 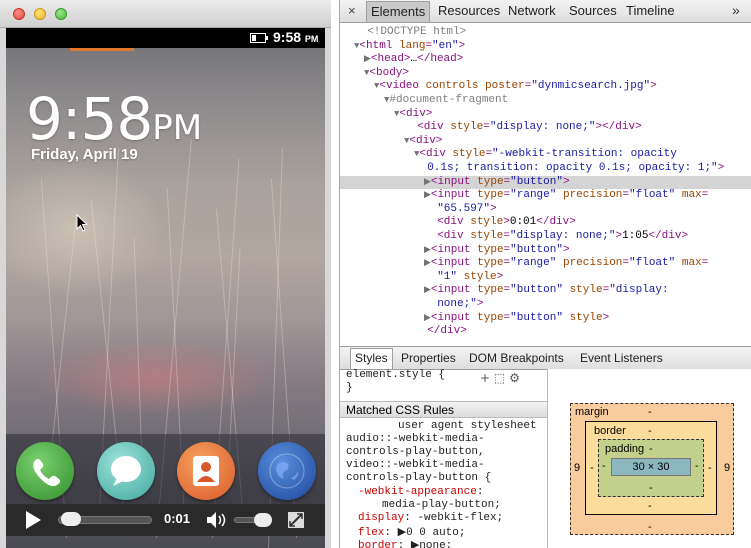 I want to click on padding-left-value: -, so click(x=604, y=466).